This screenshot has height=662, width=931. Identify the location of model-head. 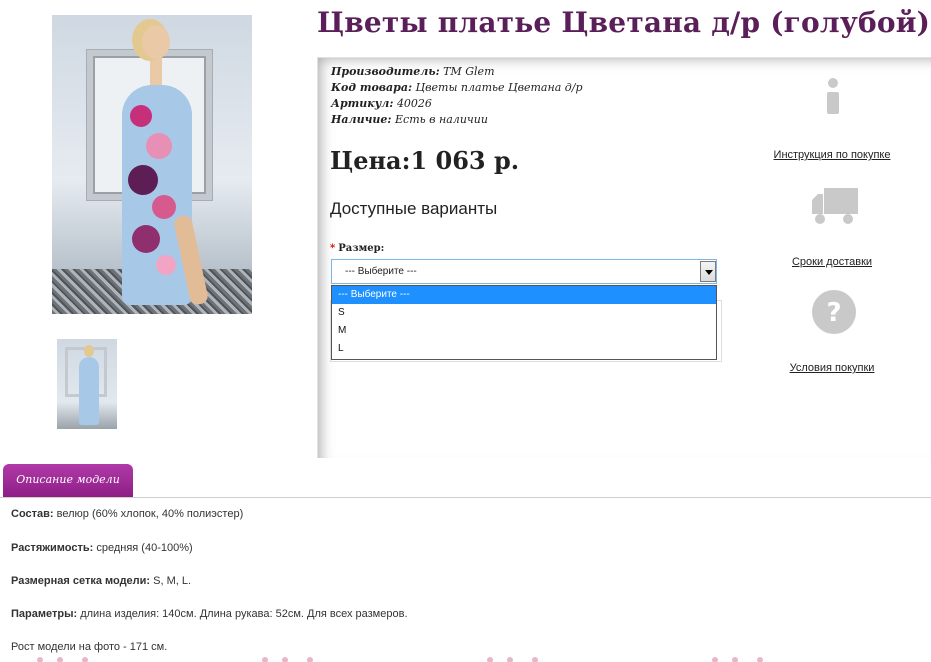
(156, 42).